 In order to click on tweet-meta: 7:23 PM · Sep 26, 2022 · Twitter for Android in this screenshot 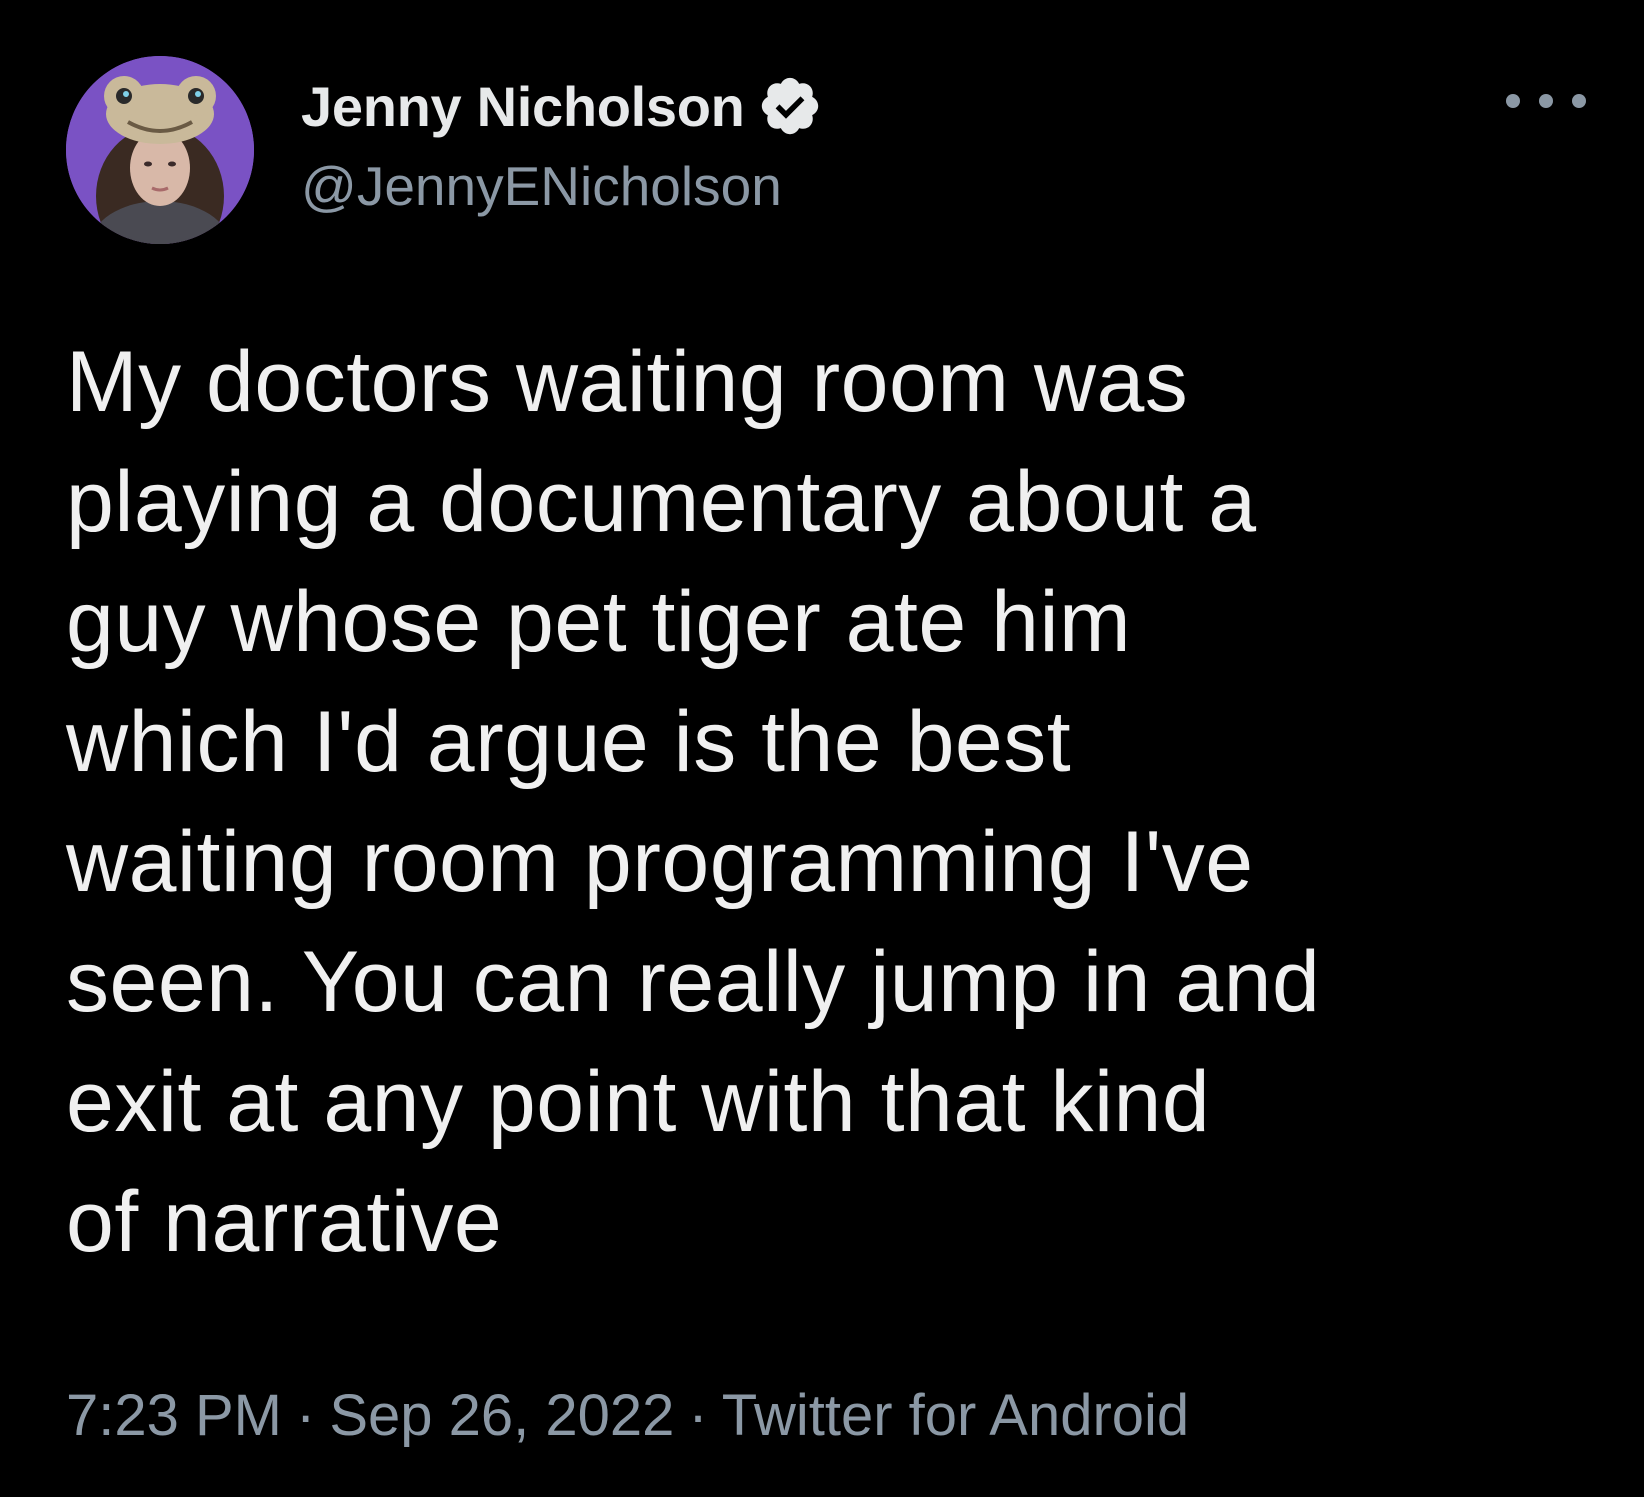, I will do `click(627, 1415)`.